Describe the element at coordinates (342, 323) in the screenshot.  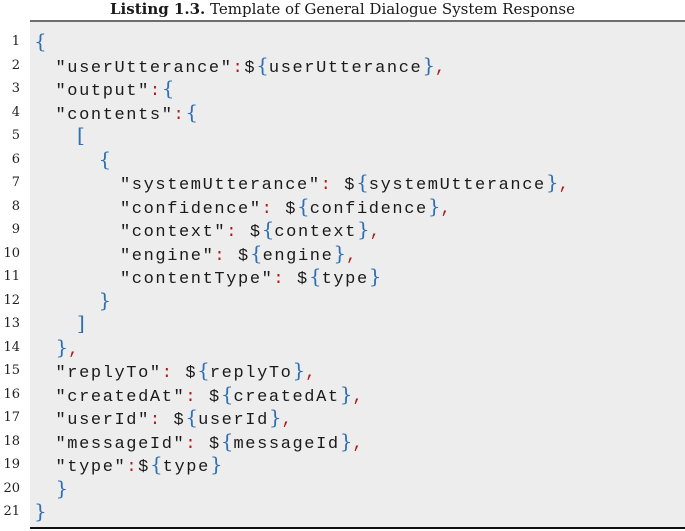
I see `code-line: 13]` at that location.